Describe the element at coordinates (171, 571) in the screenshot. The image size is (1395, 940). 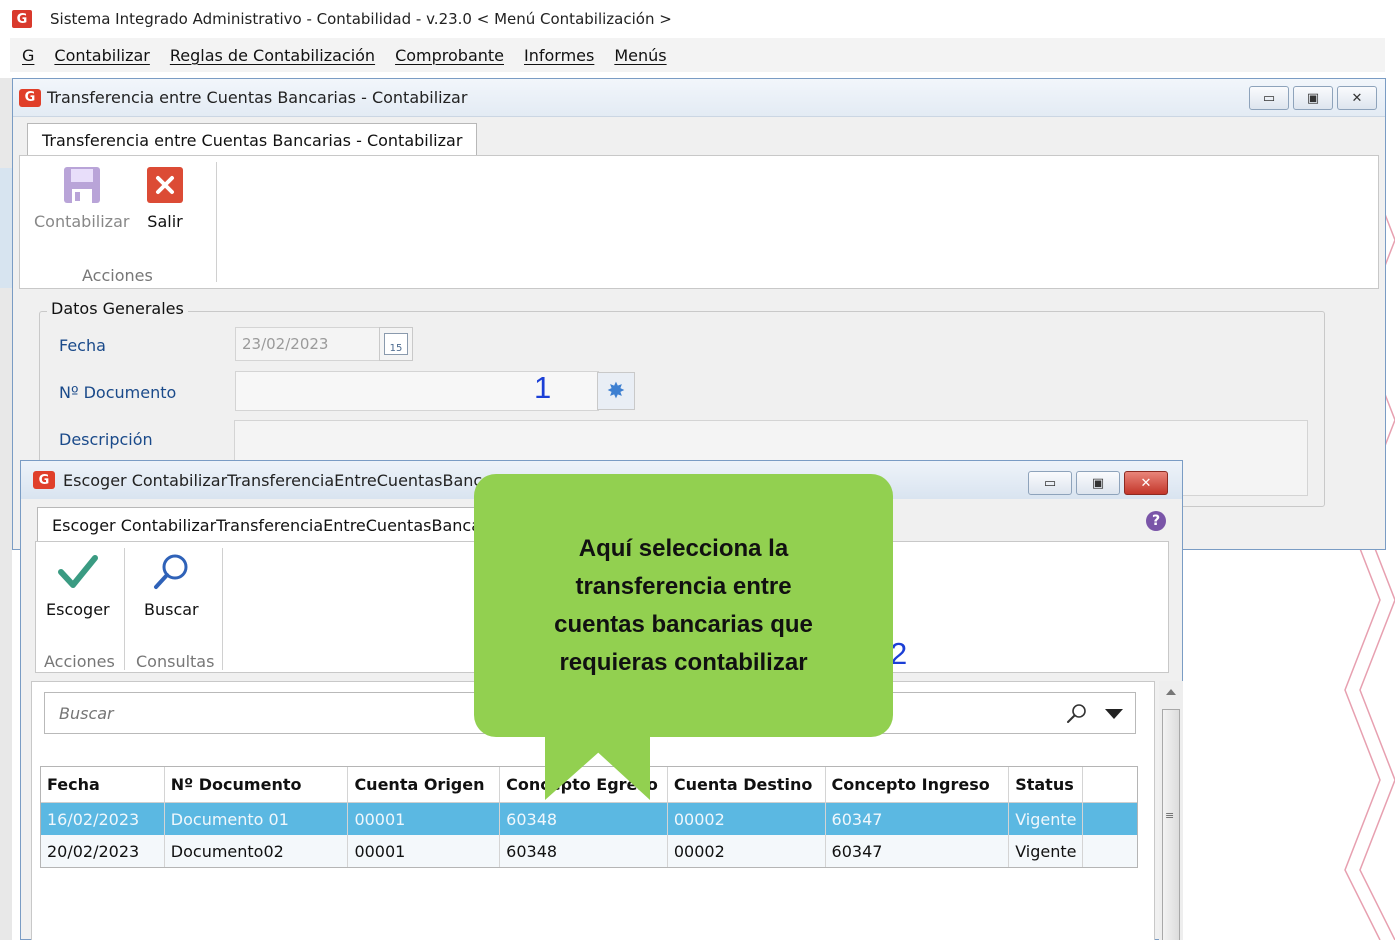
I see `magnifier-icon` at that location.